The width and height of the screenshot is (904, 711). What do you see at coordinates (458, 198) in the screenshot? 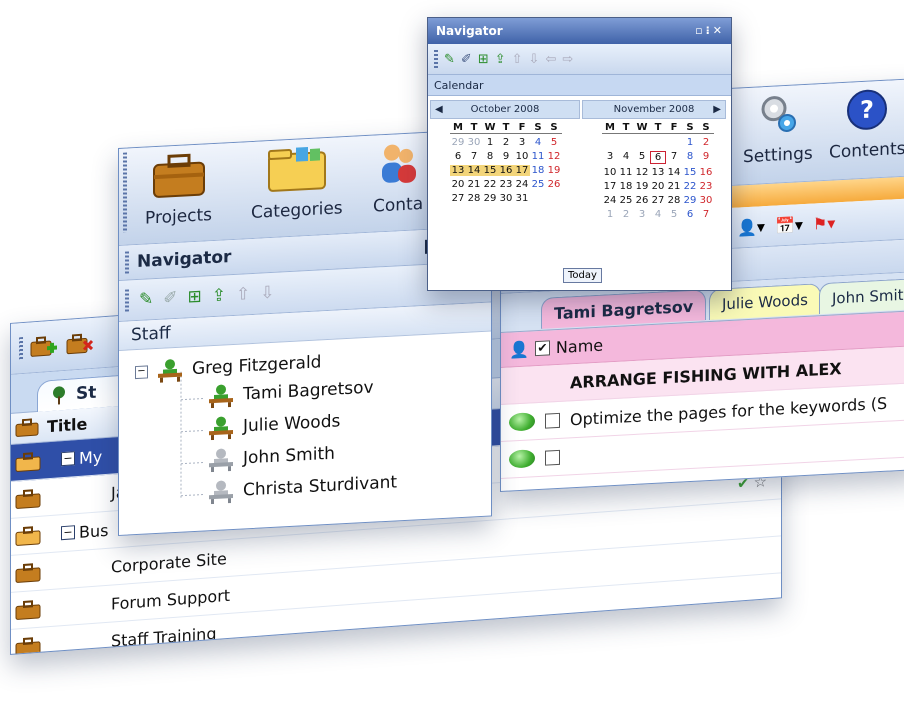
I see `day-cell: 27` at bounding box center [458, 198].